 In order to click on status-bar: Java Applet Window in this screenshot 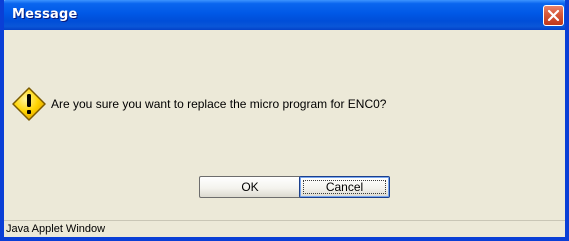, I will do `click(284, 228)`.